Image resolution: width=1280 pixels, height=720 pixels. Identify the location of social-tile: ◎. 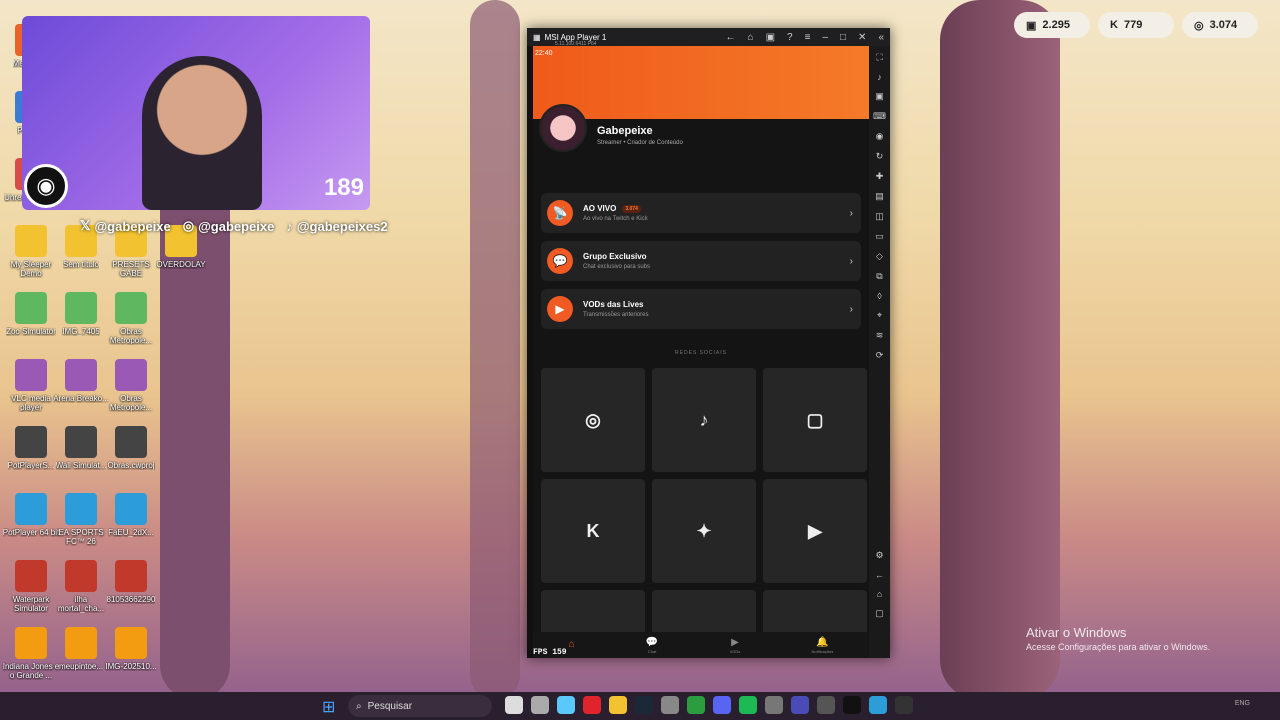
(593, 420).